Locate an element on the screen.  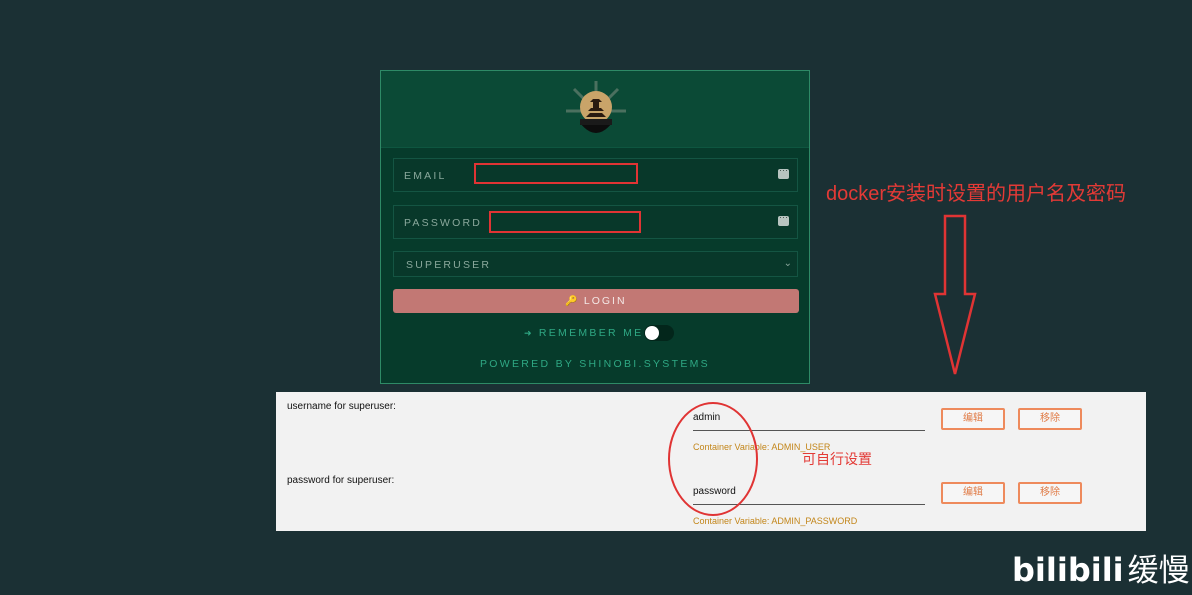
self-set-annotation: 可自行设置 is located at coordinates (837, 459).